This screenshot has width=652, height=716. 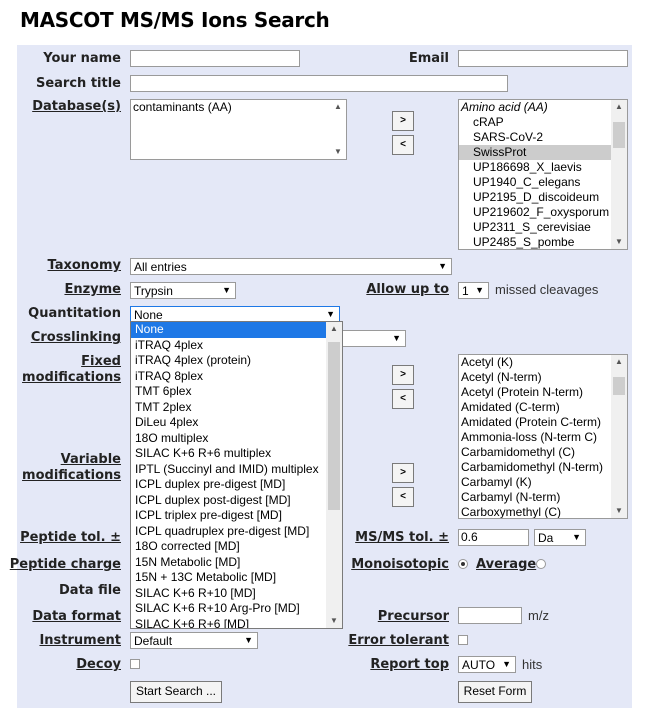 What do you see at coordinates (76, 337) in the screenshot?
I see `crosslinking-label: Crosslinking` at bounding box center [76, 337].